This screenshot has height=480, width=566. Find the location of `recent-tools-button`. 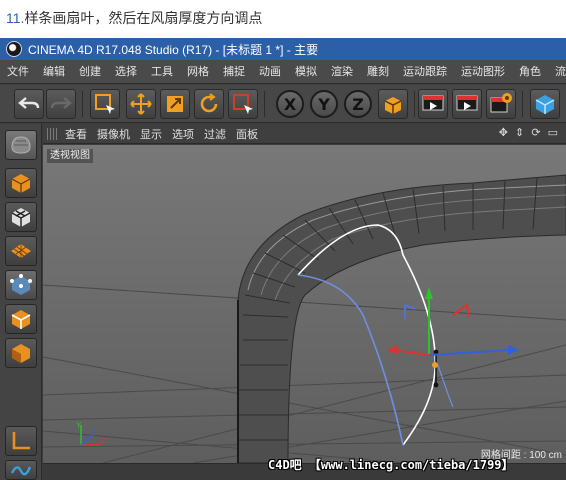

recent-tools-button is located at coordinates (243, 104).